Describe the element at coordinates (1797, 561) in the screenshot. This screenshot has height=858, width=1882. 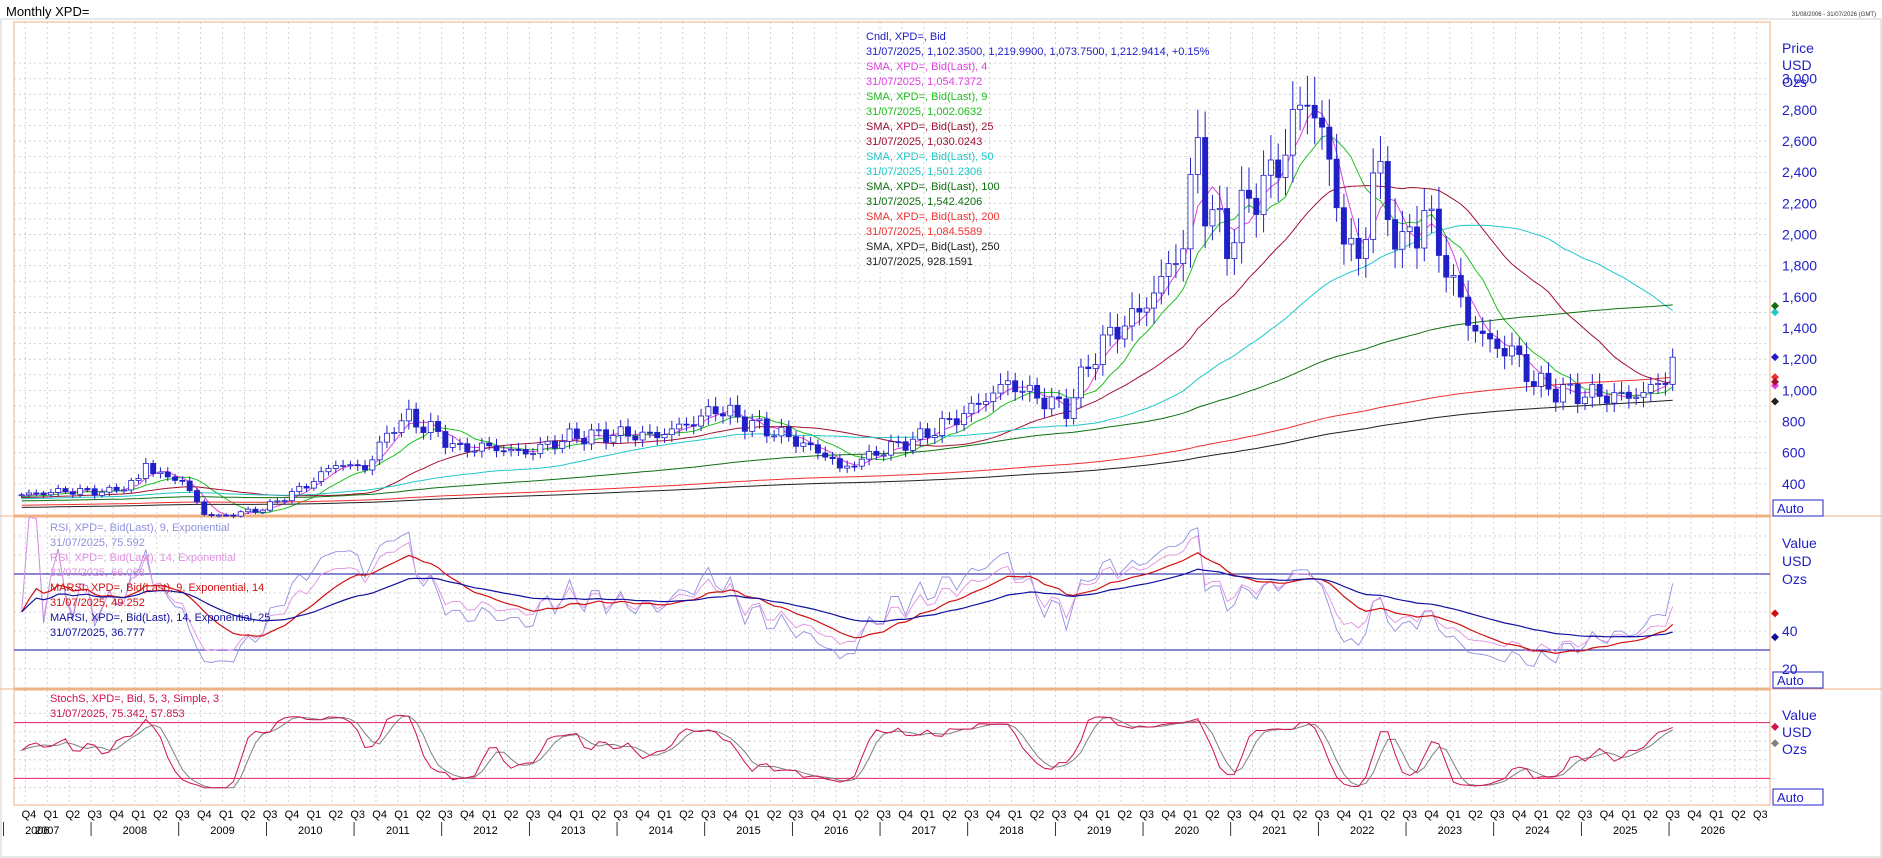
I see `rsi-axis-caption: USD` at that location.